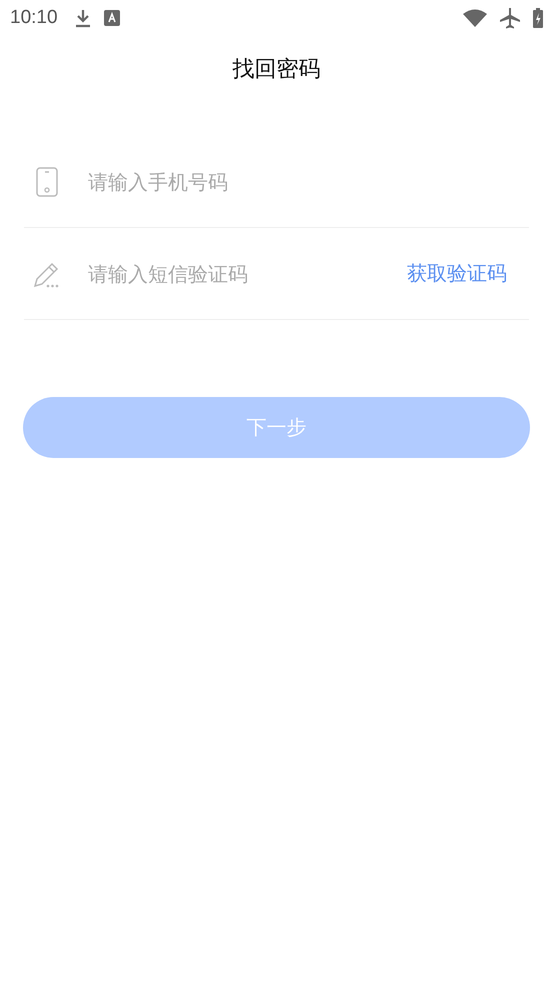 This screenshot has height=984, width=553. I want to click on status-time: 10:10, so click(34, 18).